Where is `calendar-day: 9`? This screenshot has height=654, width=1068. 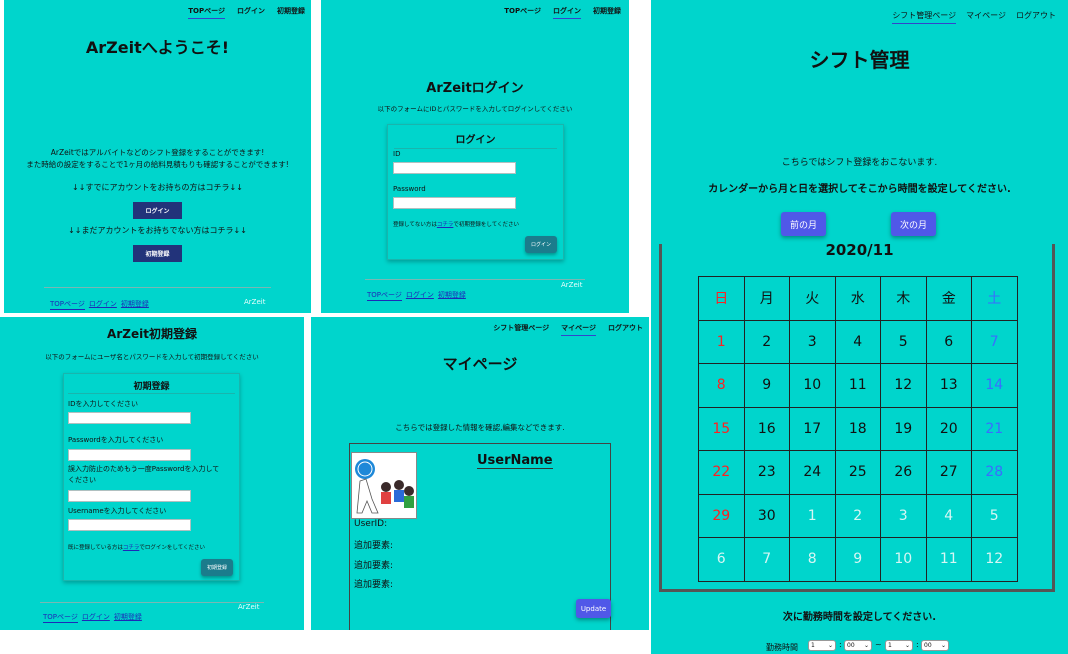
calendar-day: 9 is located at coordinates (766, 385).